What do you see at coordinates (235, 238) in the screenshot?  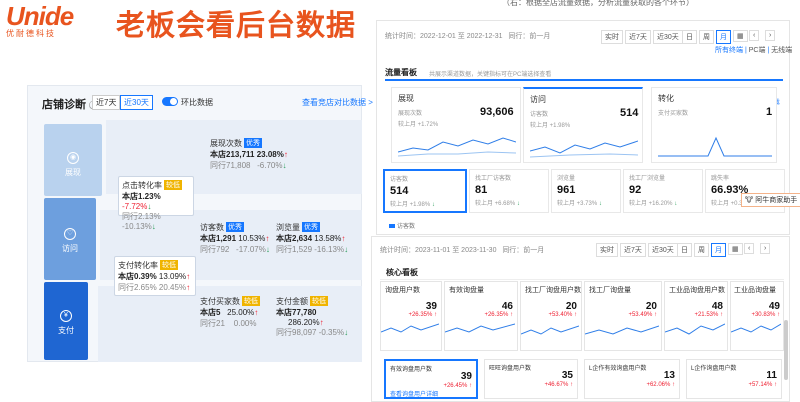 I see `visitor-count-metric: 访客数 优秀 本店1,291 10.53%↑ 同行792 -17.07%↓` at bounding box center [235, 238].